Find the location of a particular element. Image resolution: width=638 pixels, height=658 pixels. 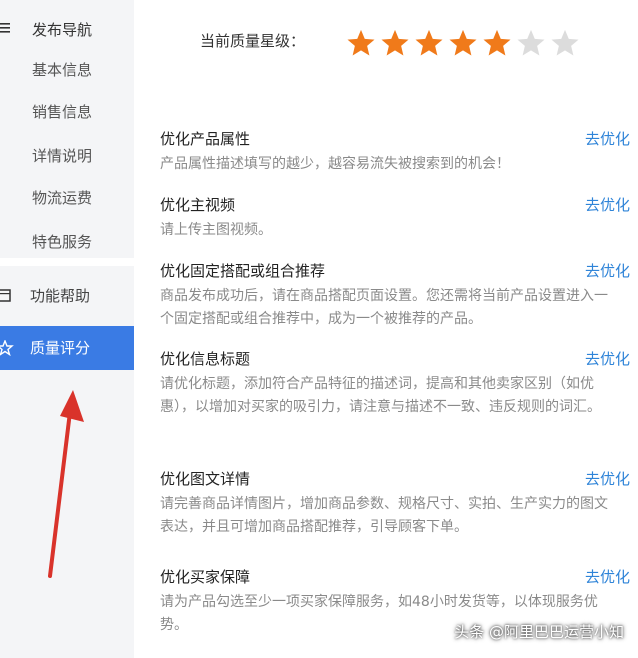

nav-group-label: 发布导航 is located at coordinates (62, 30).